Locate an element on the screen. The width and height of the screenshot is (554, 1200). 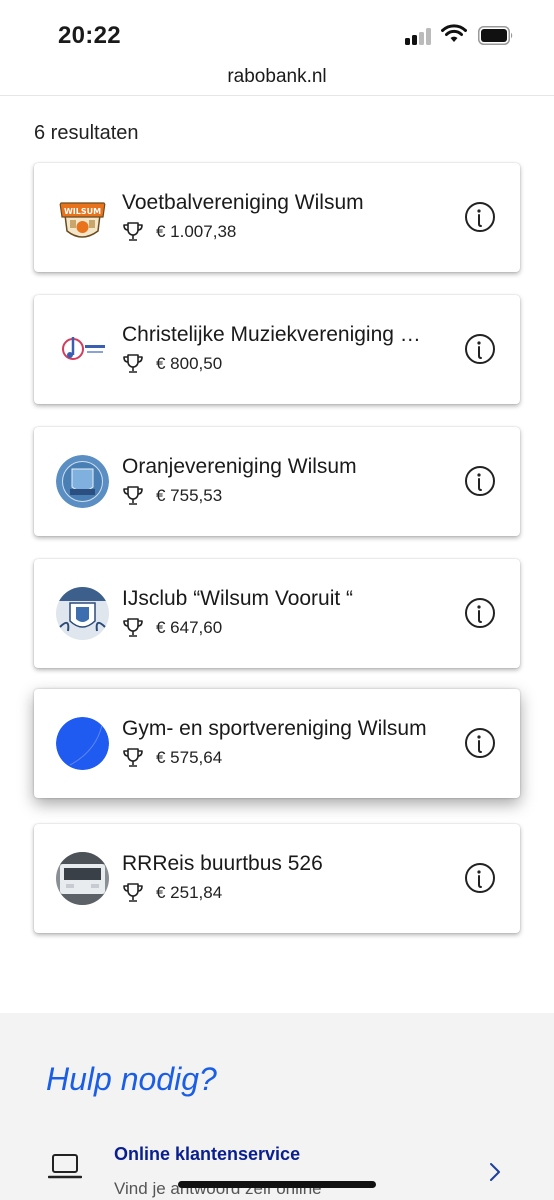
blue-seal-logo is located at coordinates (82, 481).